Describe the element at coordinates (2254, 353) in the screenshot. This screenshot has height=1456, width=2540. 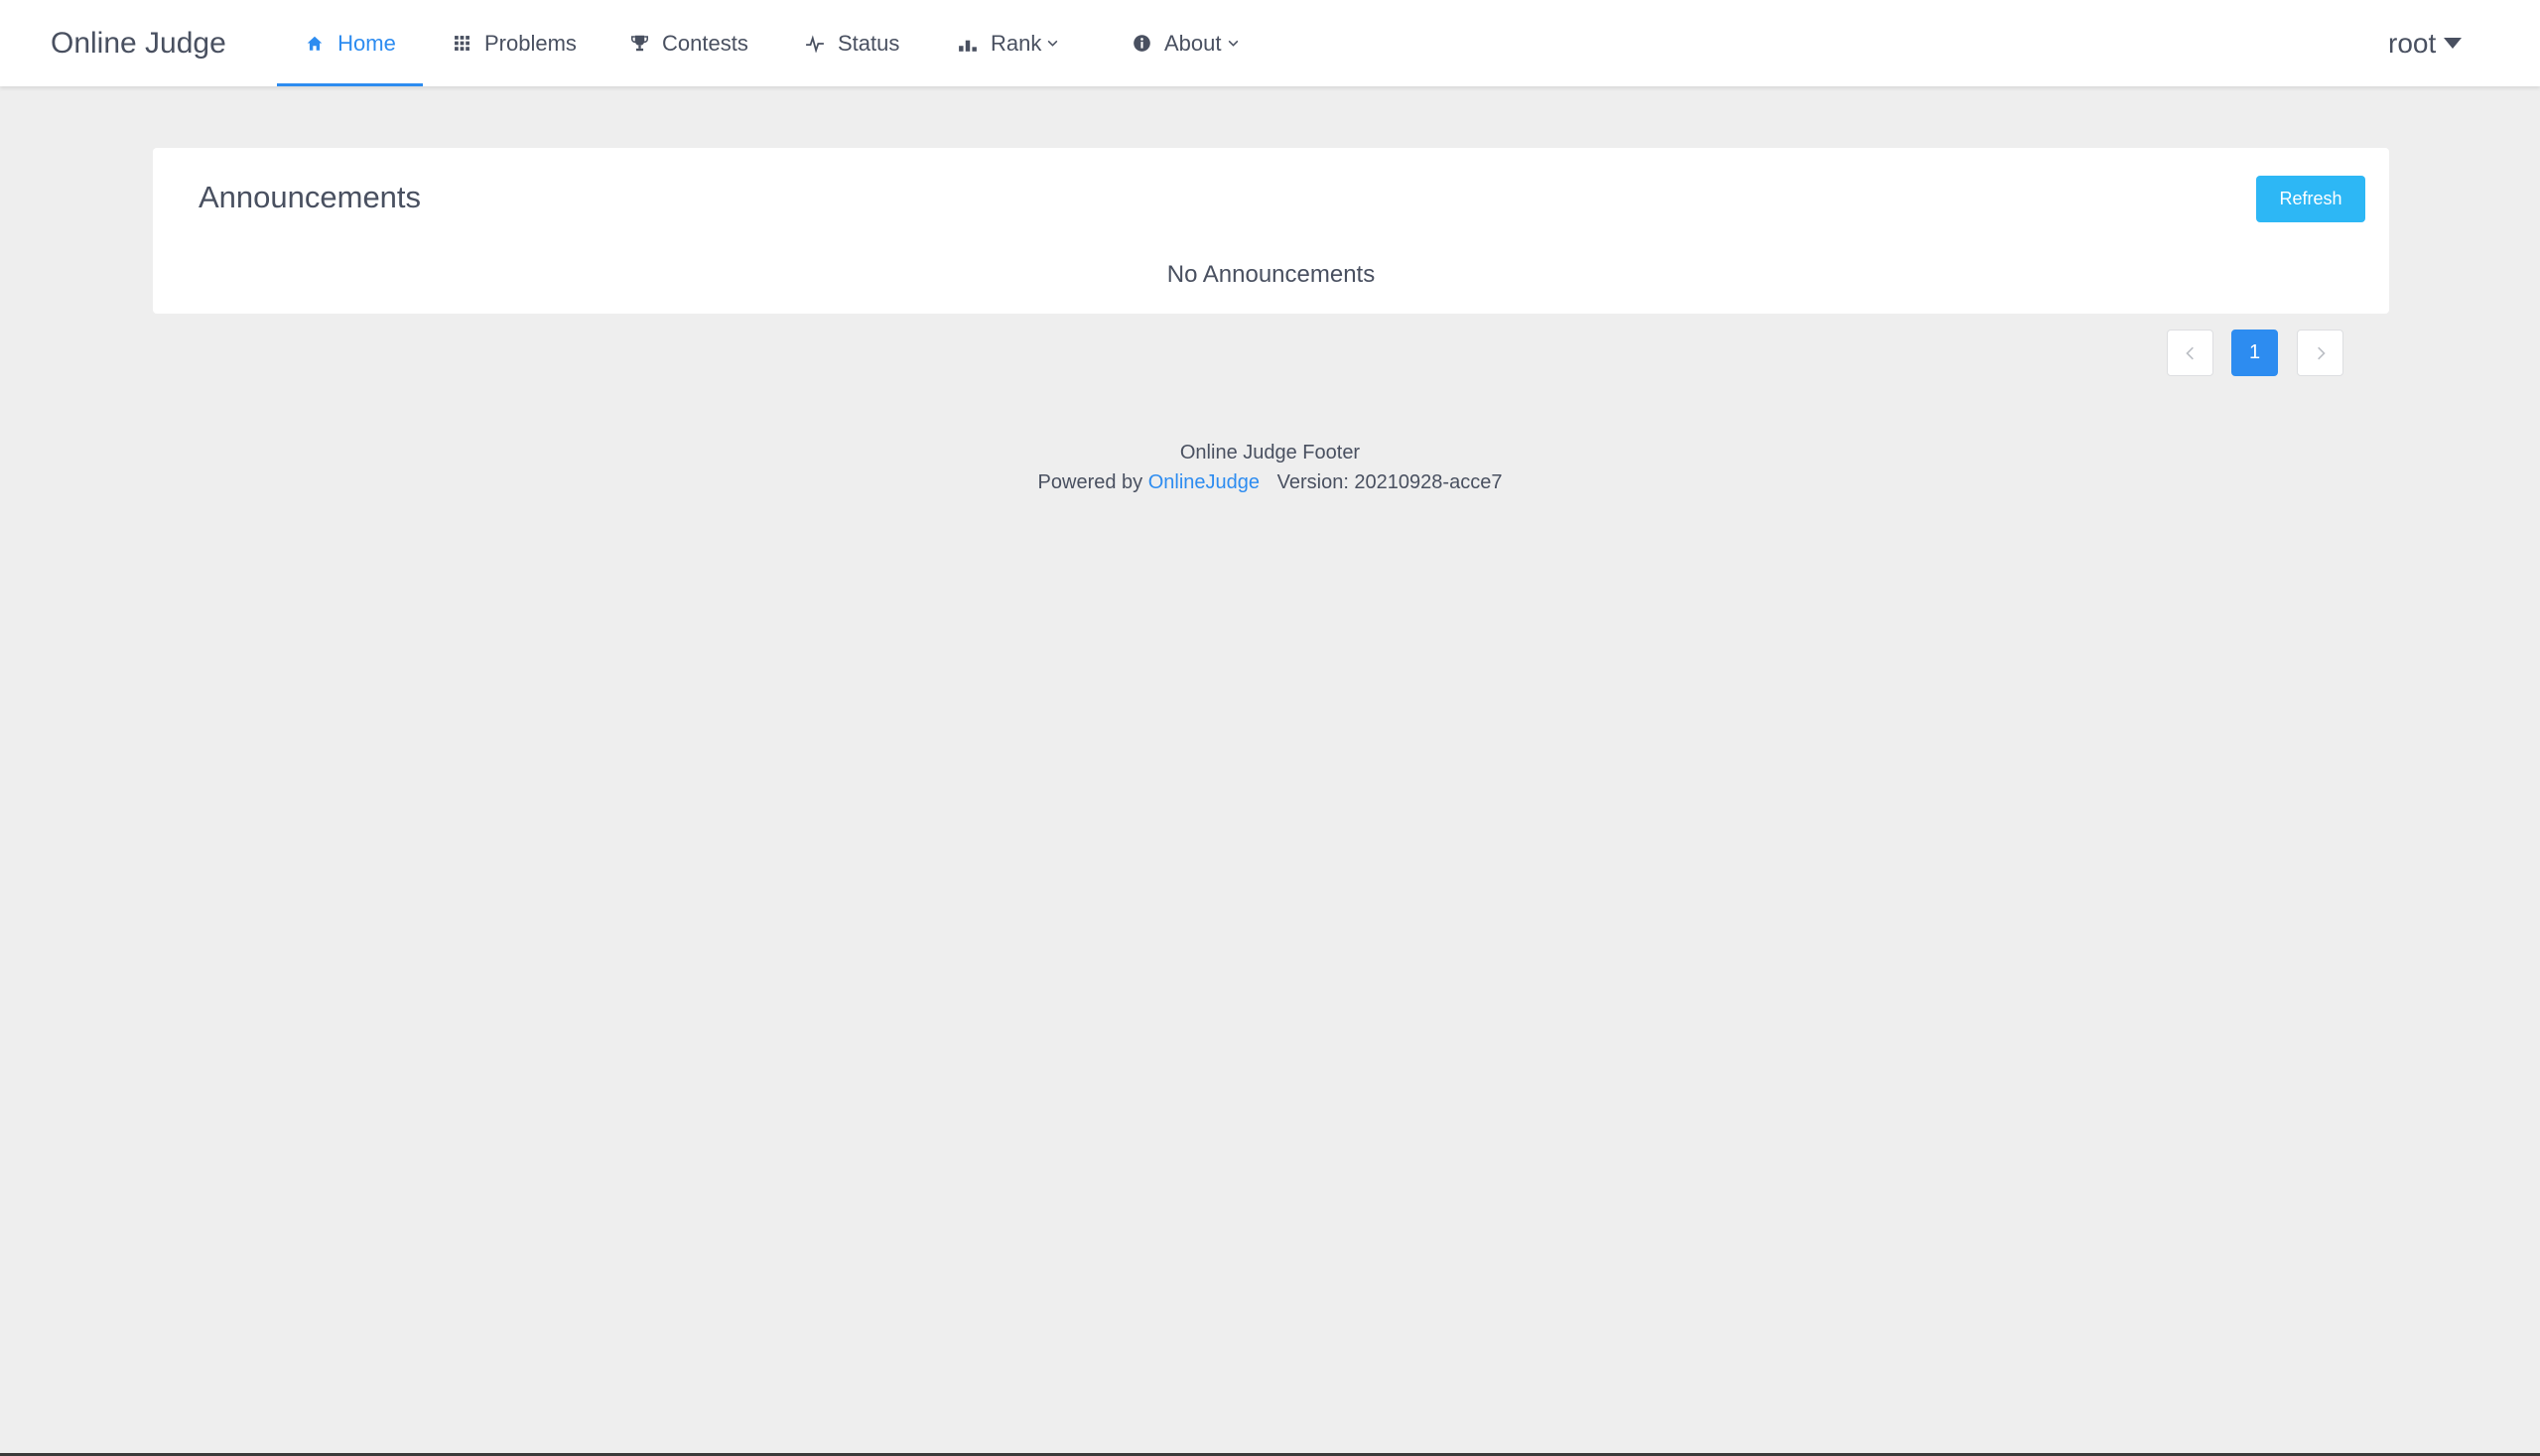
I see `pagination-page-button: 1` at that location.